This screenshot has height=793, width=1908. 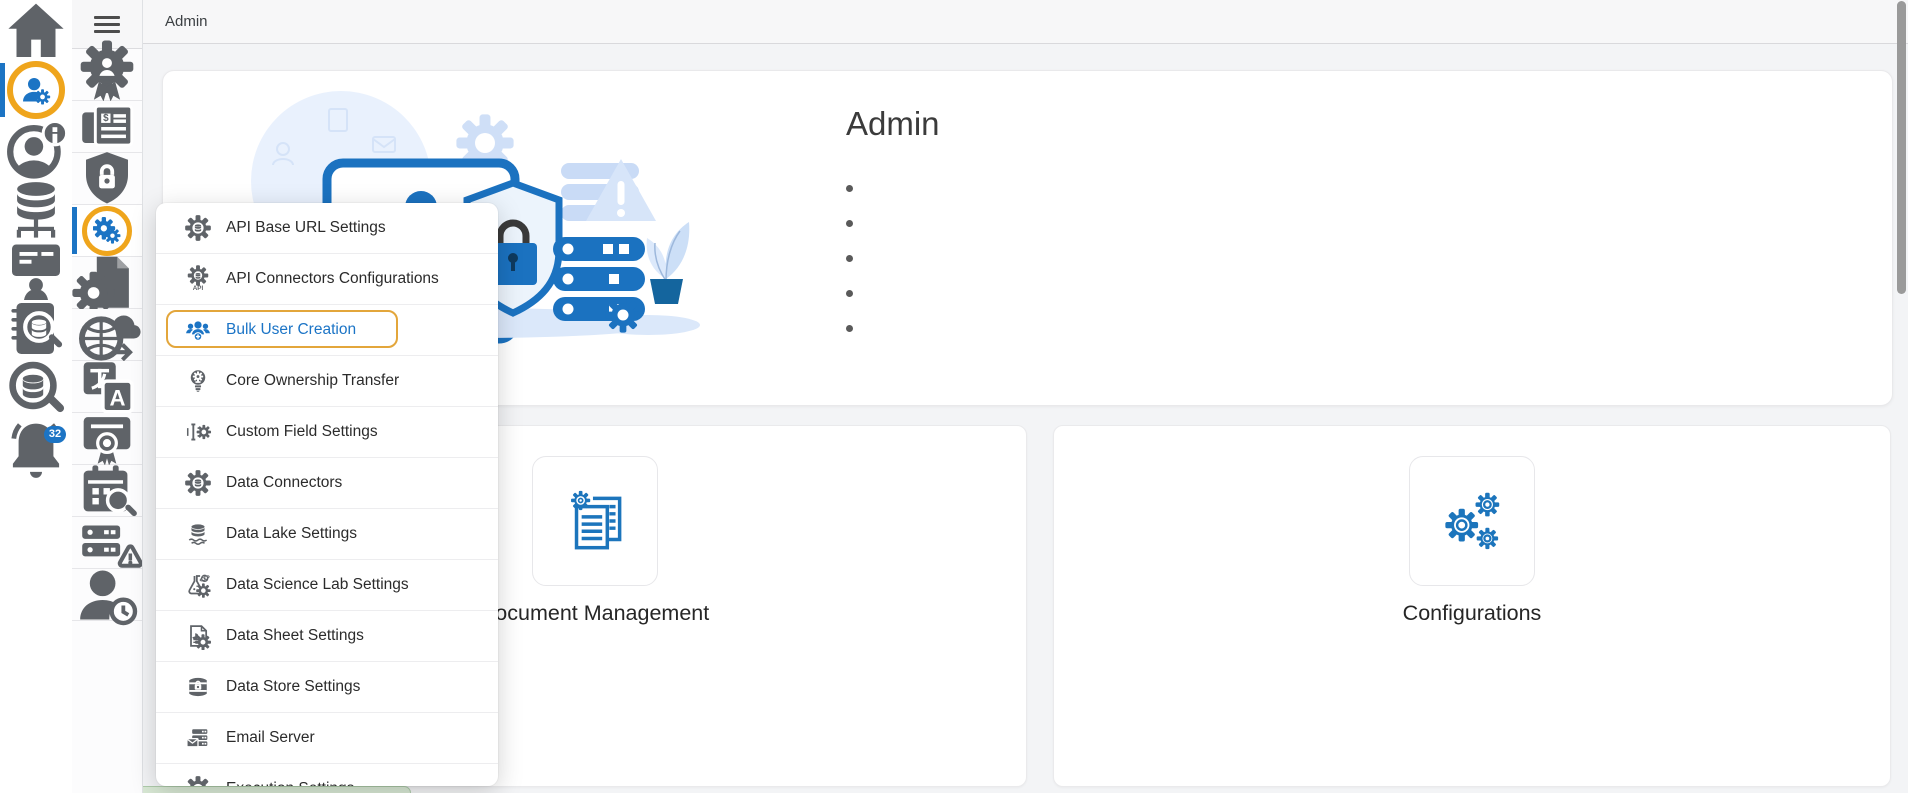 What do you see at coordinates (107, 230) in the screenshot?
I see `app-settings-icon` at bounding box center [107, 230].